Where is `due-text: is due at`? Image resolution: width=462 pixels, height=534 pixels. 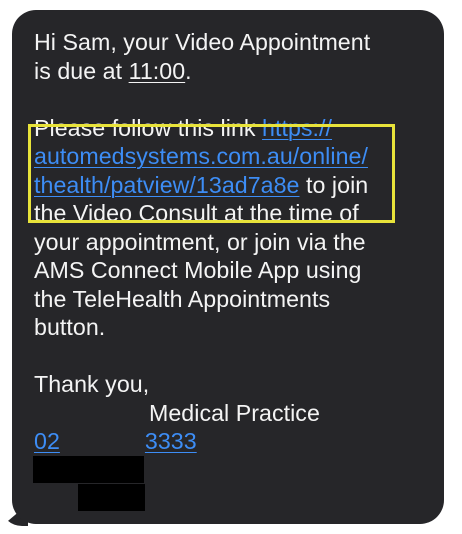
due-text: is due at is located at coordinates (81, 70).